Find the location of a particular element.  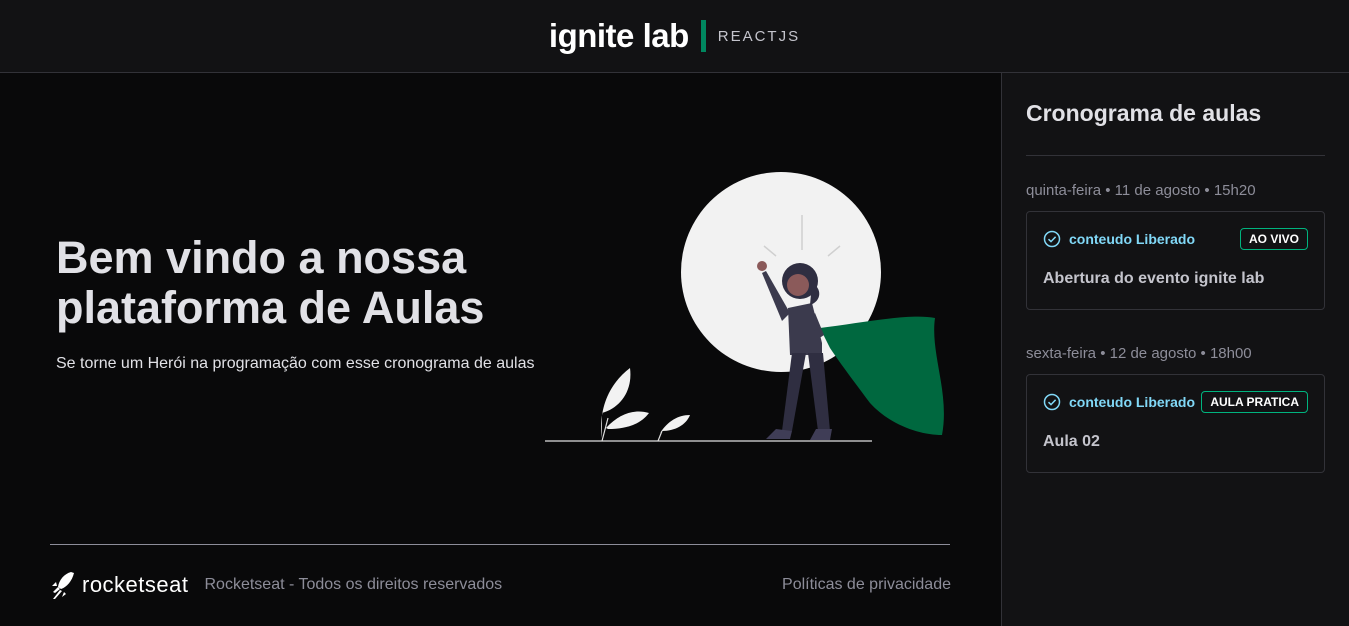

lesson-card: conteudo Liberado AULA PRATICA Aula 02 is located at coordinates (1175, 423).